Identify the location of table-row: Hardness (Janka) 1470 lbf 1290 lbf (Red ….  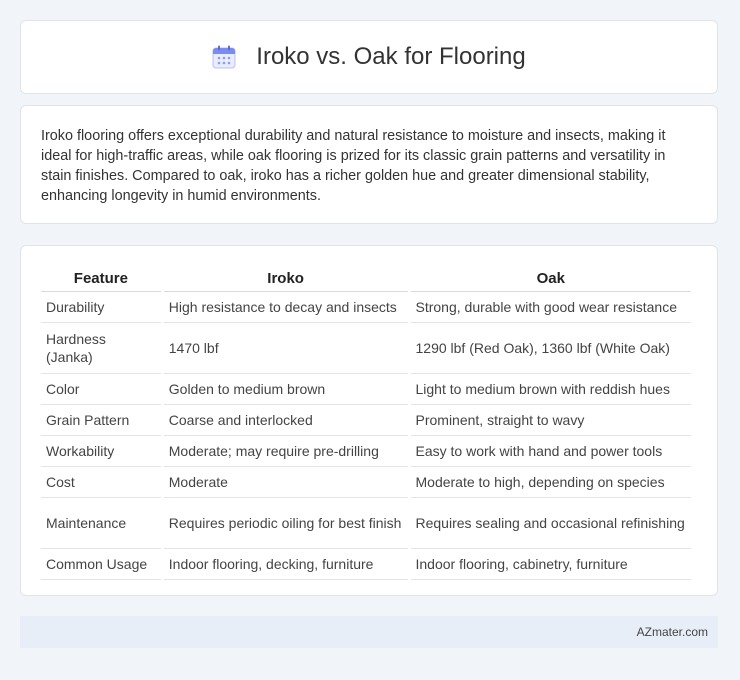
(366, 348).